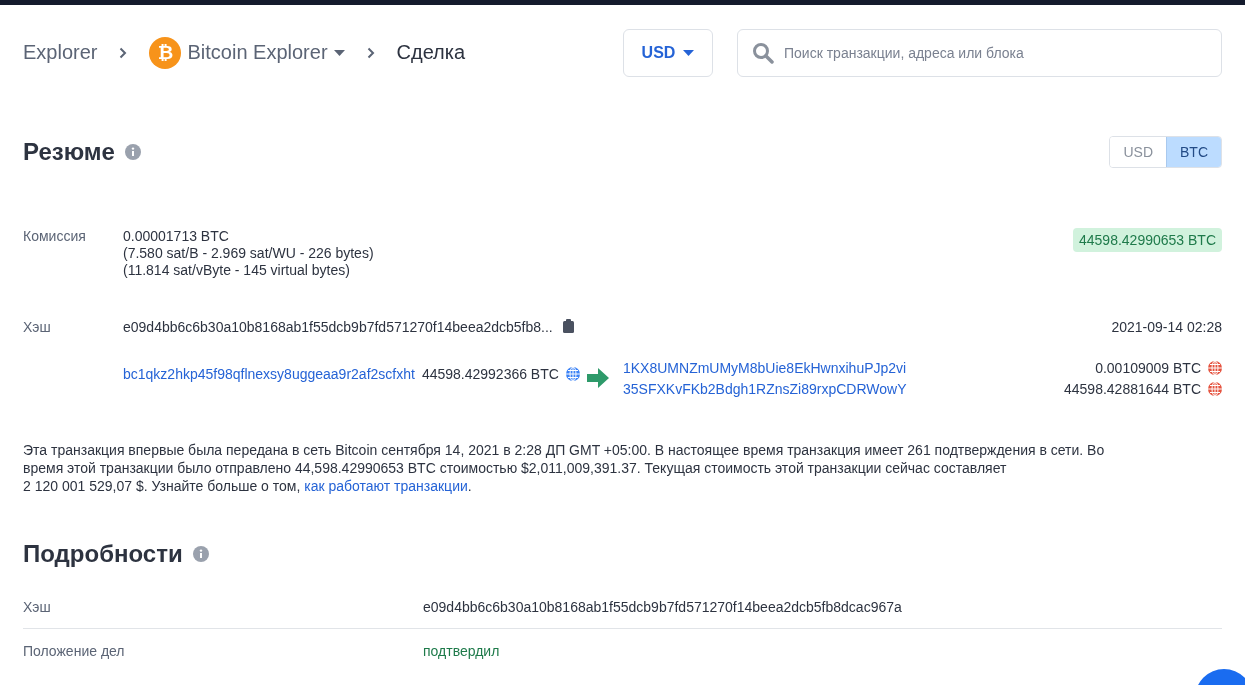 The image size is (1245, 685). Describe the element at coordinates (103, 554) in the screenshot. I see `section-title: Подробности` at that location.